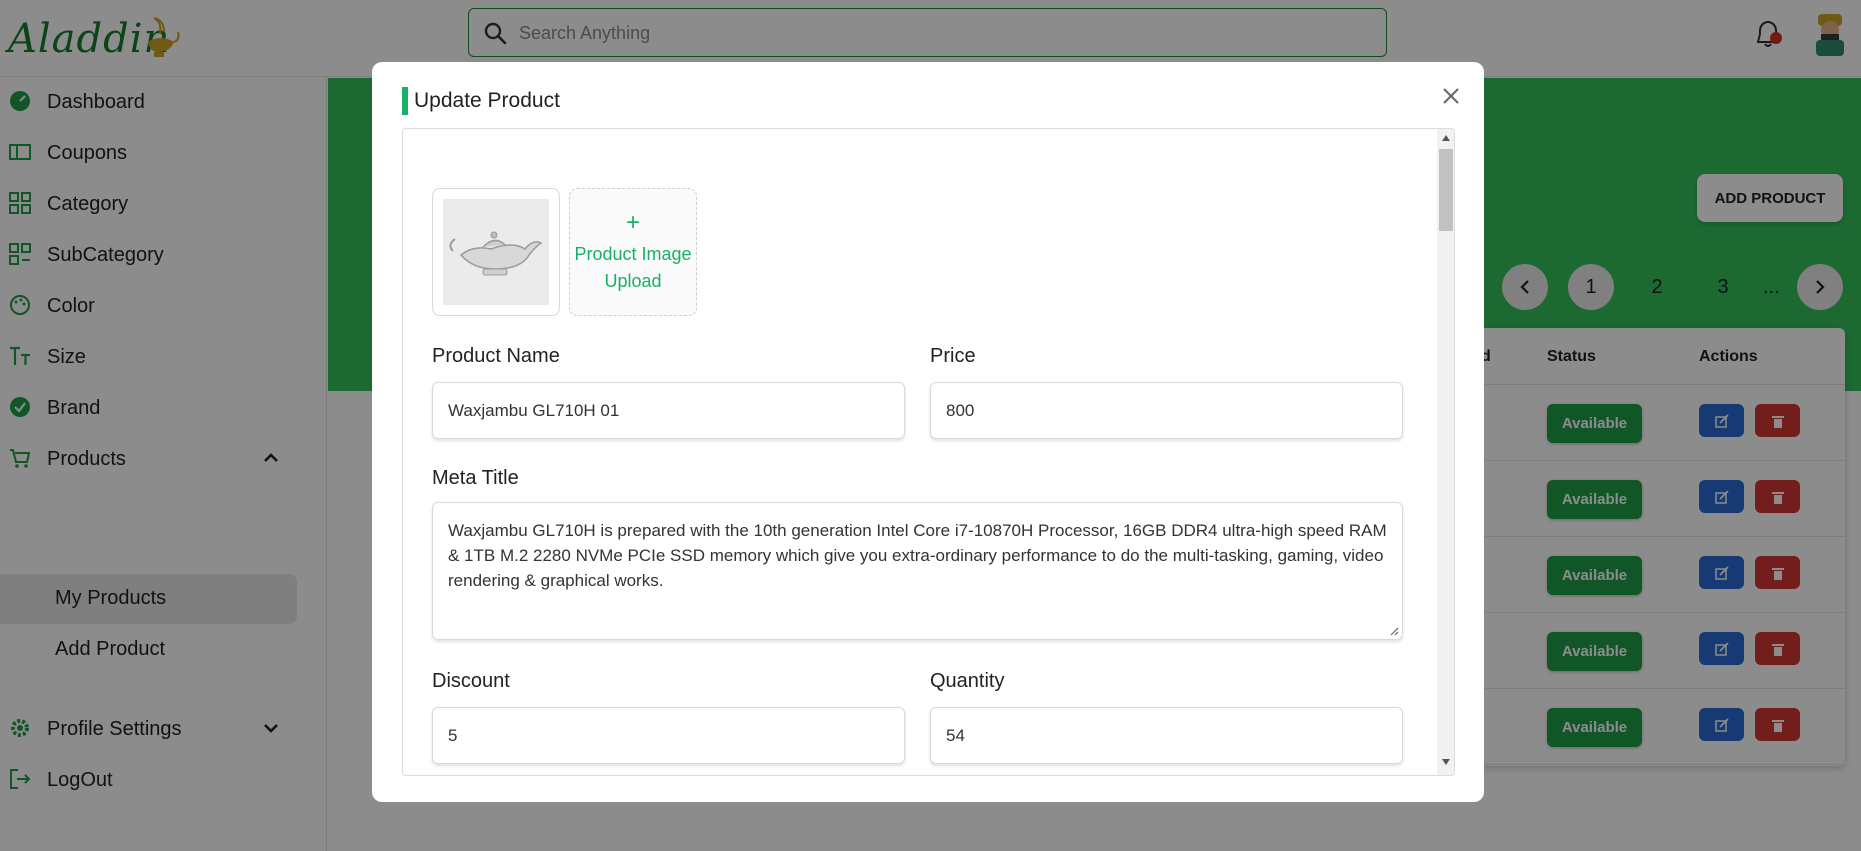 This screenshot has width=1861, height=851. I want to click on close-button, so click(1451, 97).